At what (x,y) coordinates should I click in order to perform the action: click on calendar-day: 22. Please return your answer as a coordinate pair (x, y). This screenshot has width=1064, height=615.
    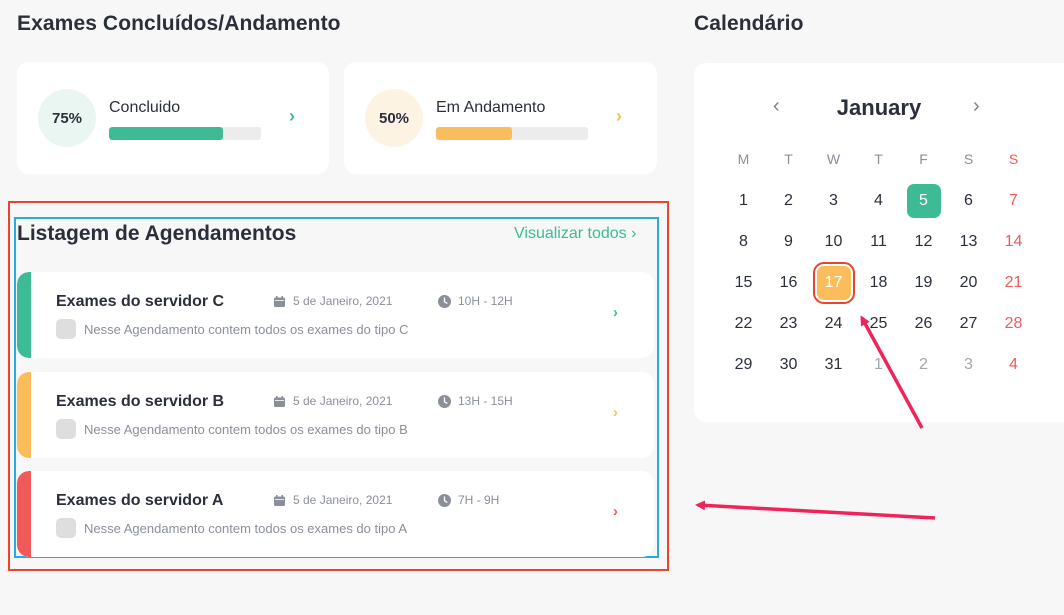
    Looking at the image, I should click on (744, 324).